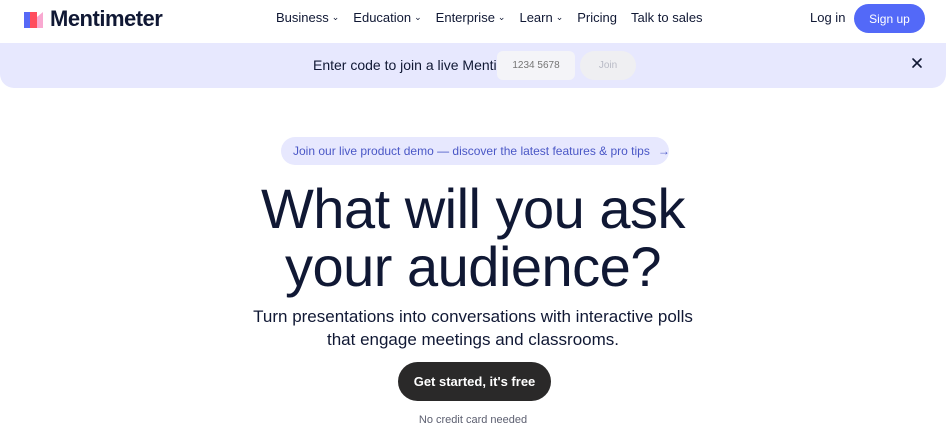  Describe the element at coordinates (465, 17) in the screenshot. I see `nav-label: Enterprise` at that location.